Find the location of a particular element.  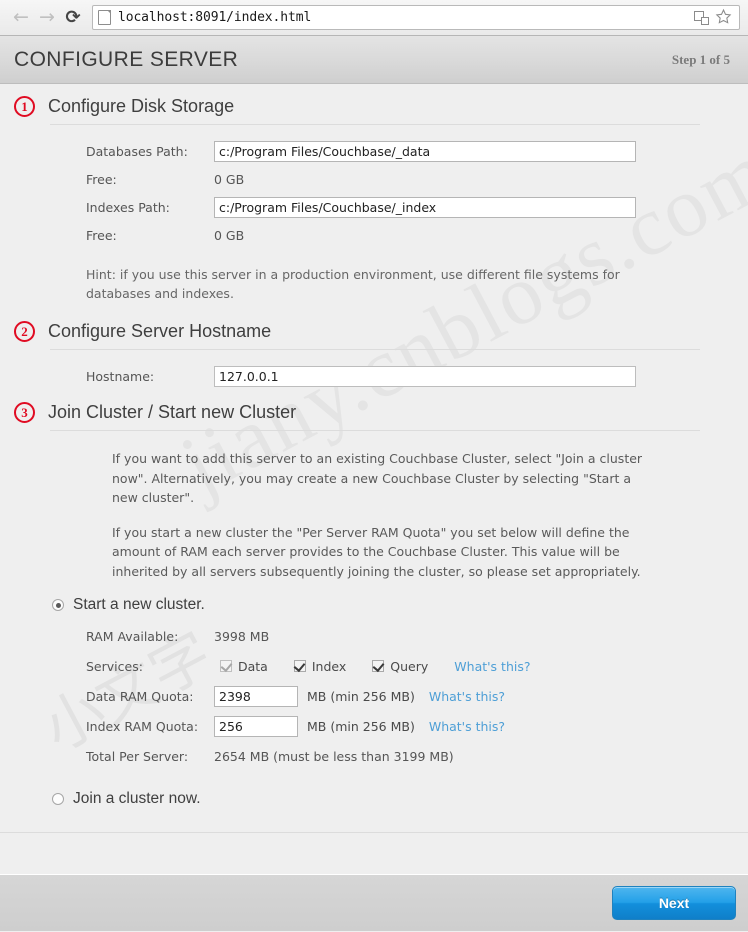

service-label: Index is located at coordinates (329, 666).